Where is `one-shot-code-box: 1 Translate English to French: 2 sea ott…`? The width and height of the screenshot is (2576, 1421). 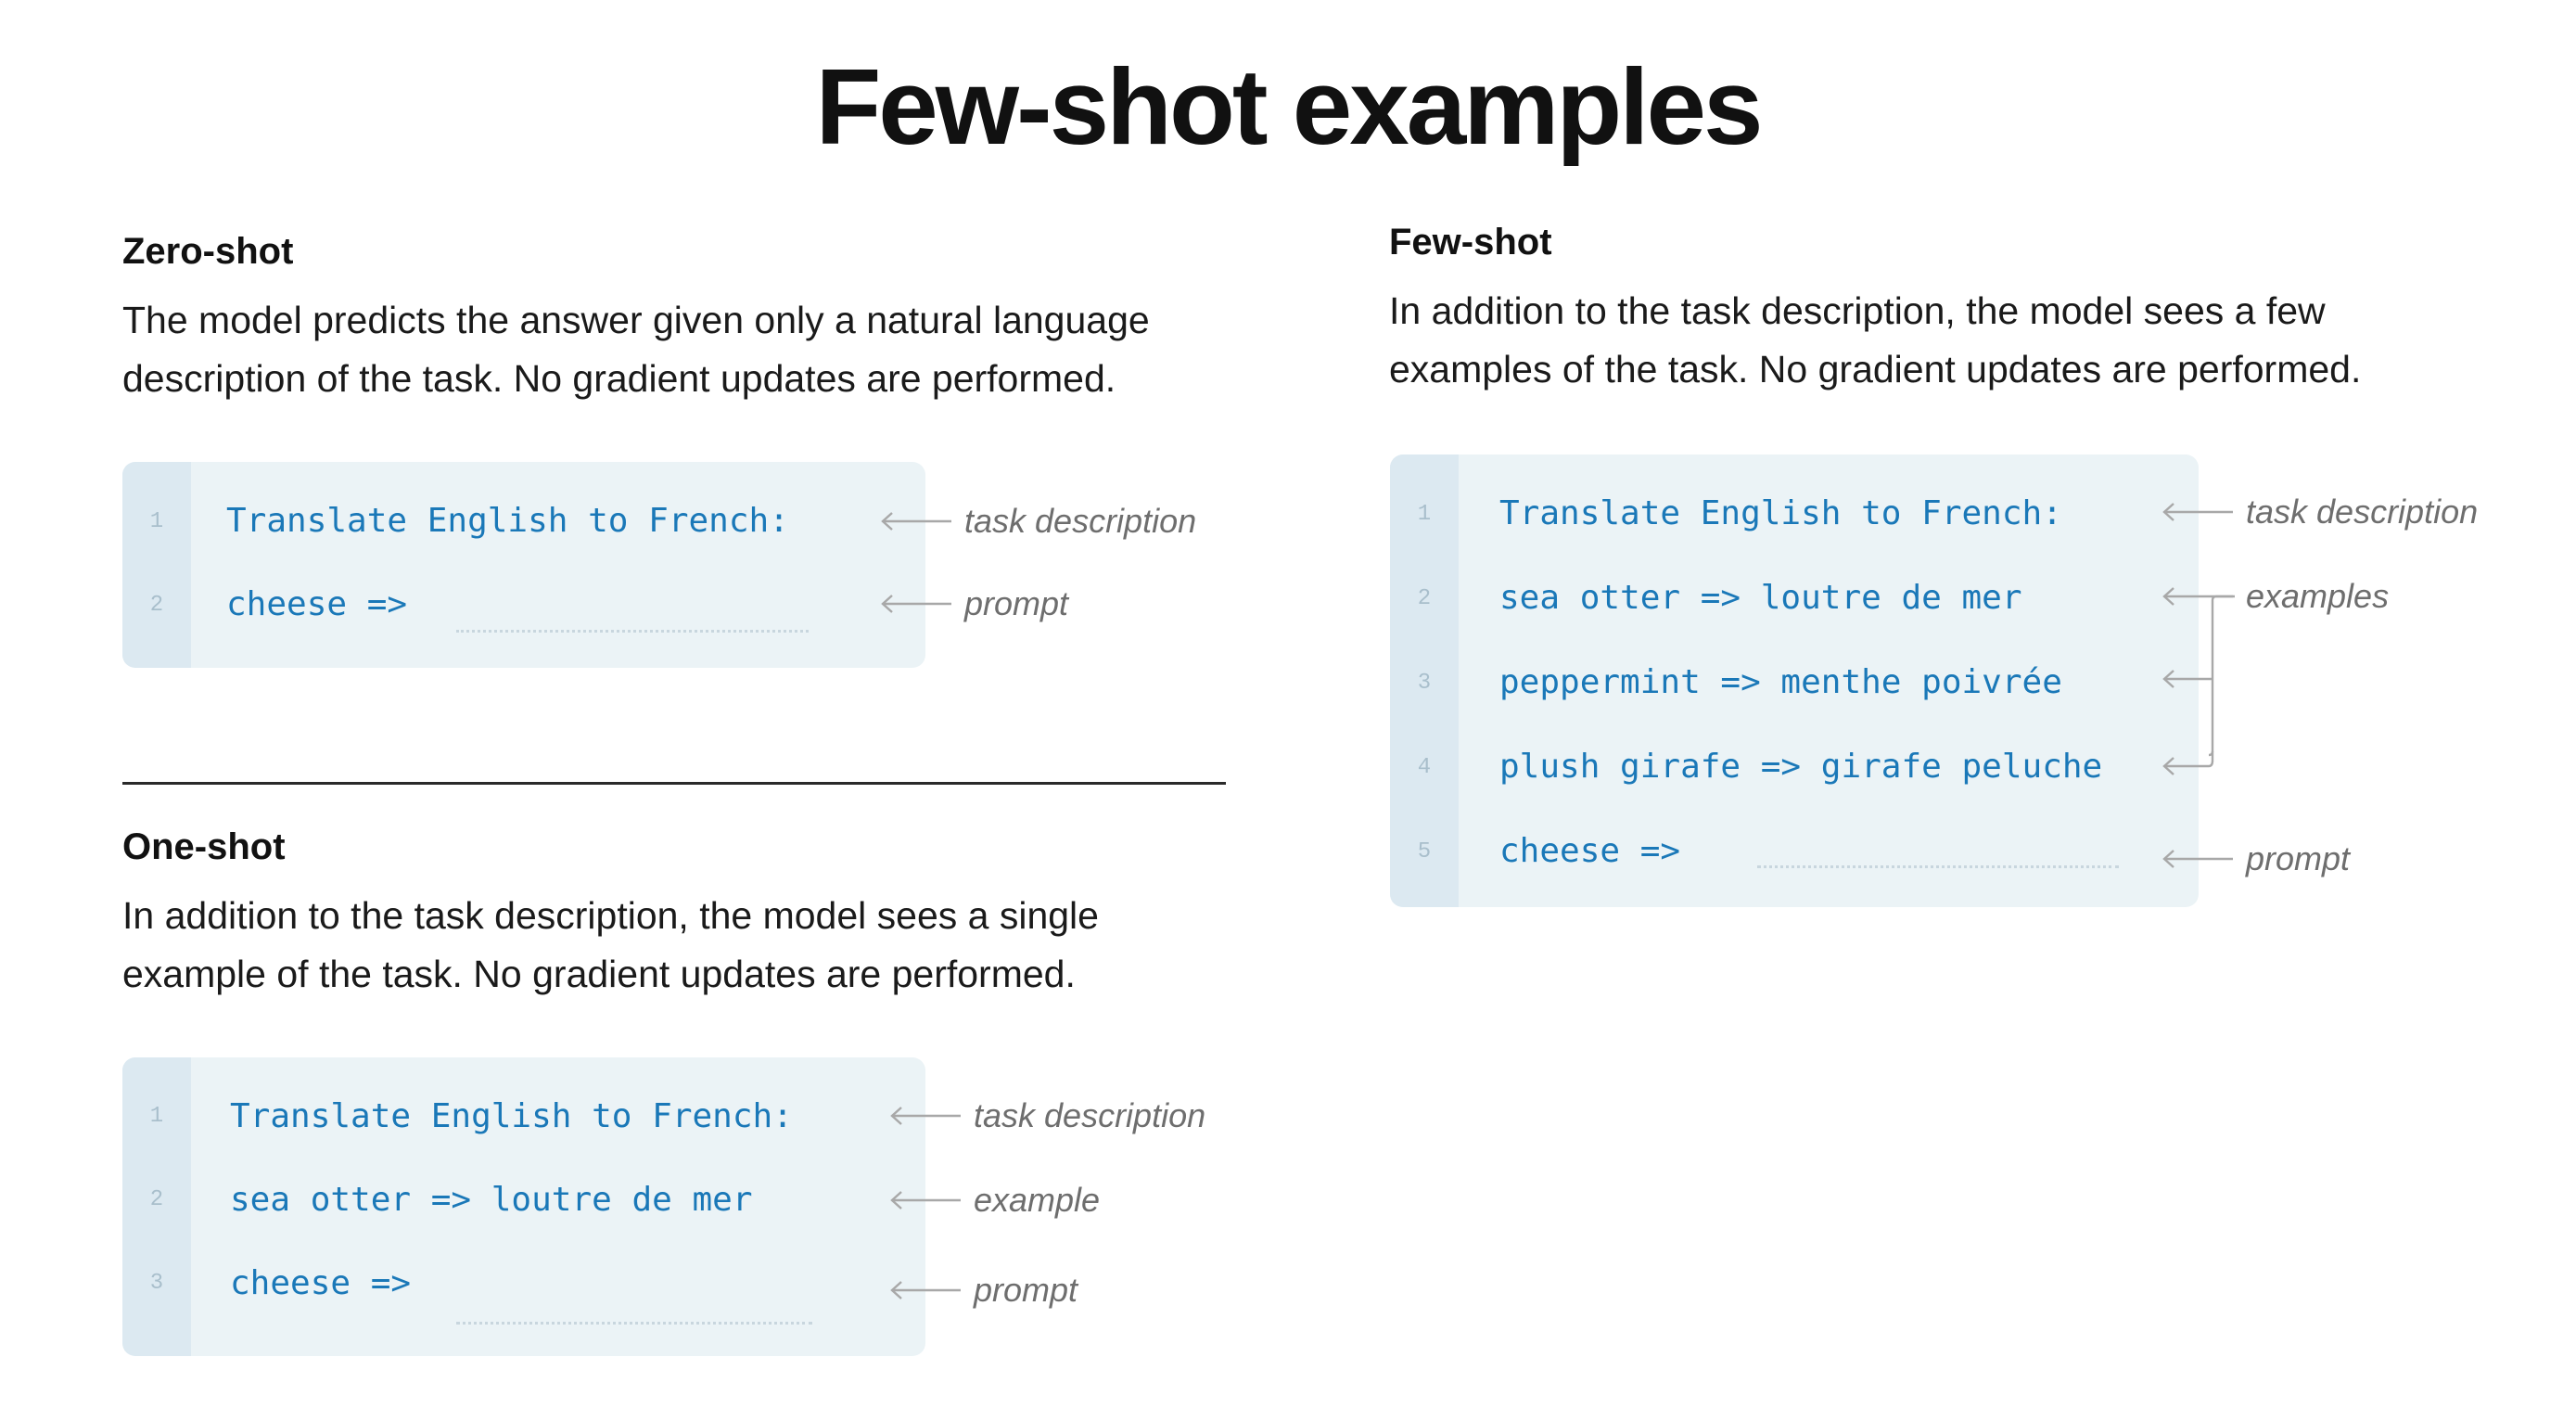
one-shot-code-box: 1 Translate English to French: 2 sea ott… is located at coordinates (523, 1207).